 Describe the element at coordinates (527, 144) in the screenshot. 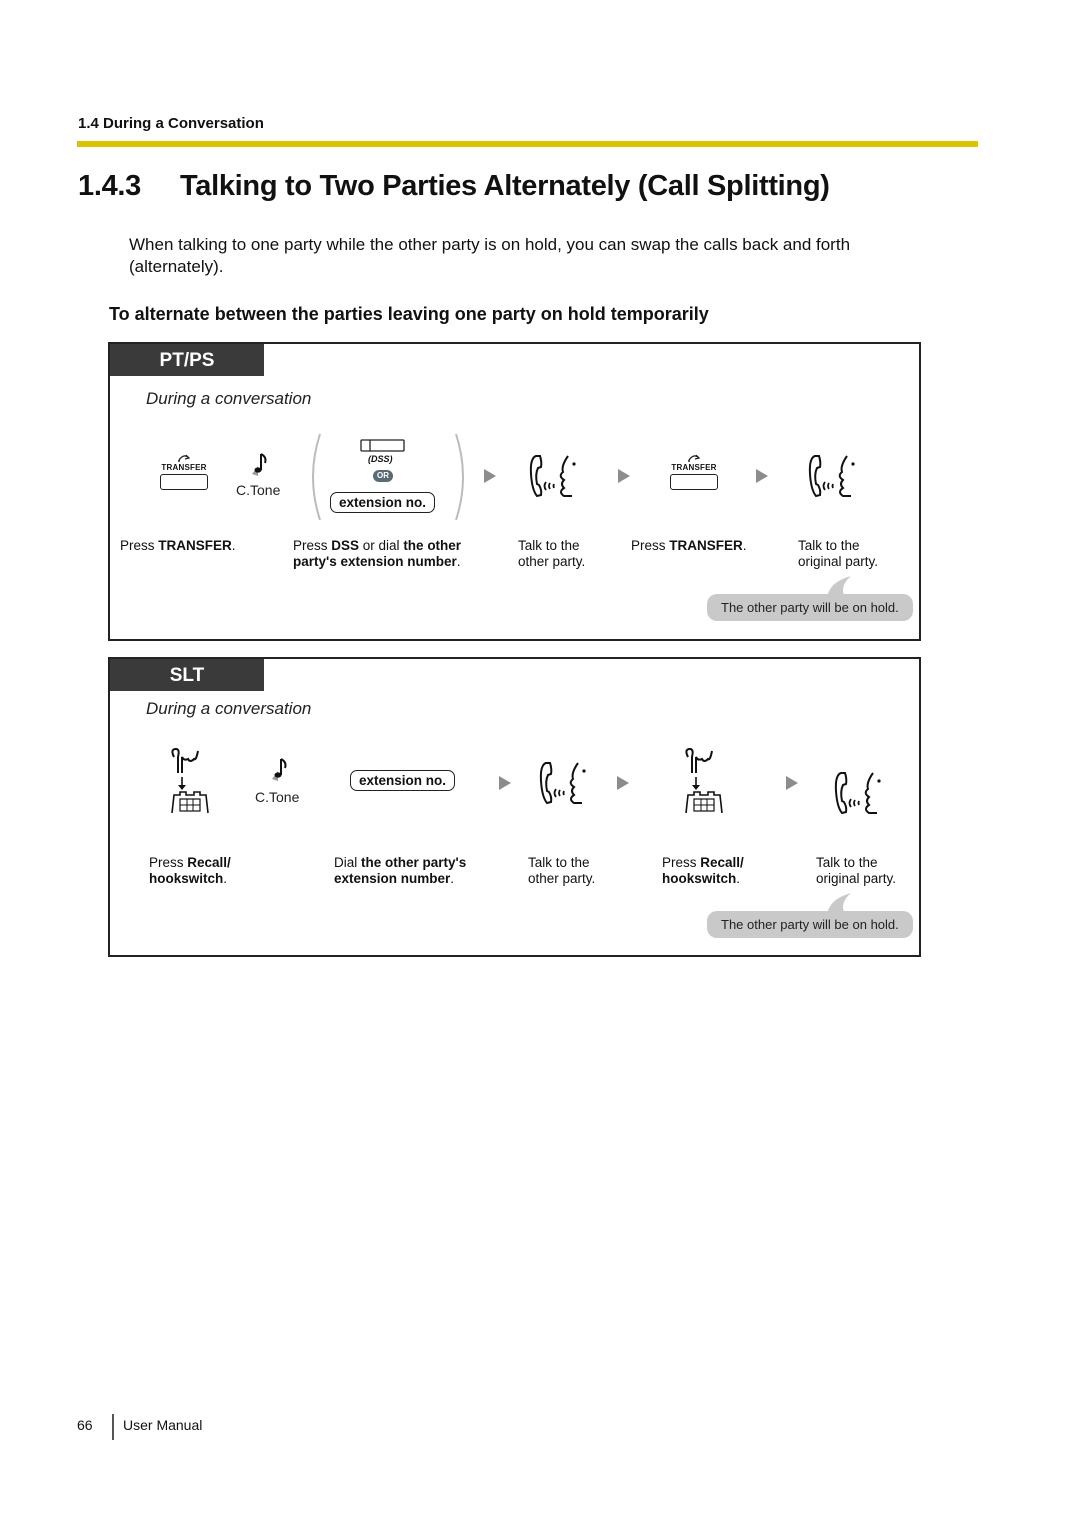

I see `header-rule` at that location.